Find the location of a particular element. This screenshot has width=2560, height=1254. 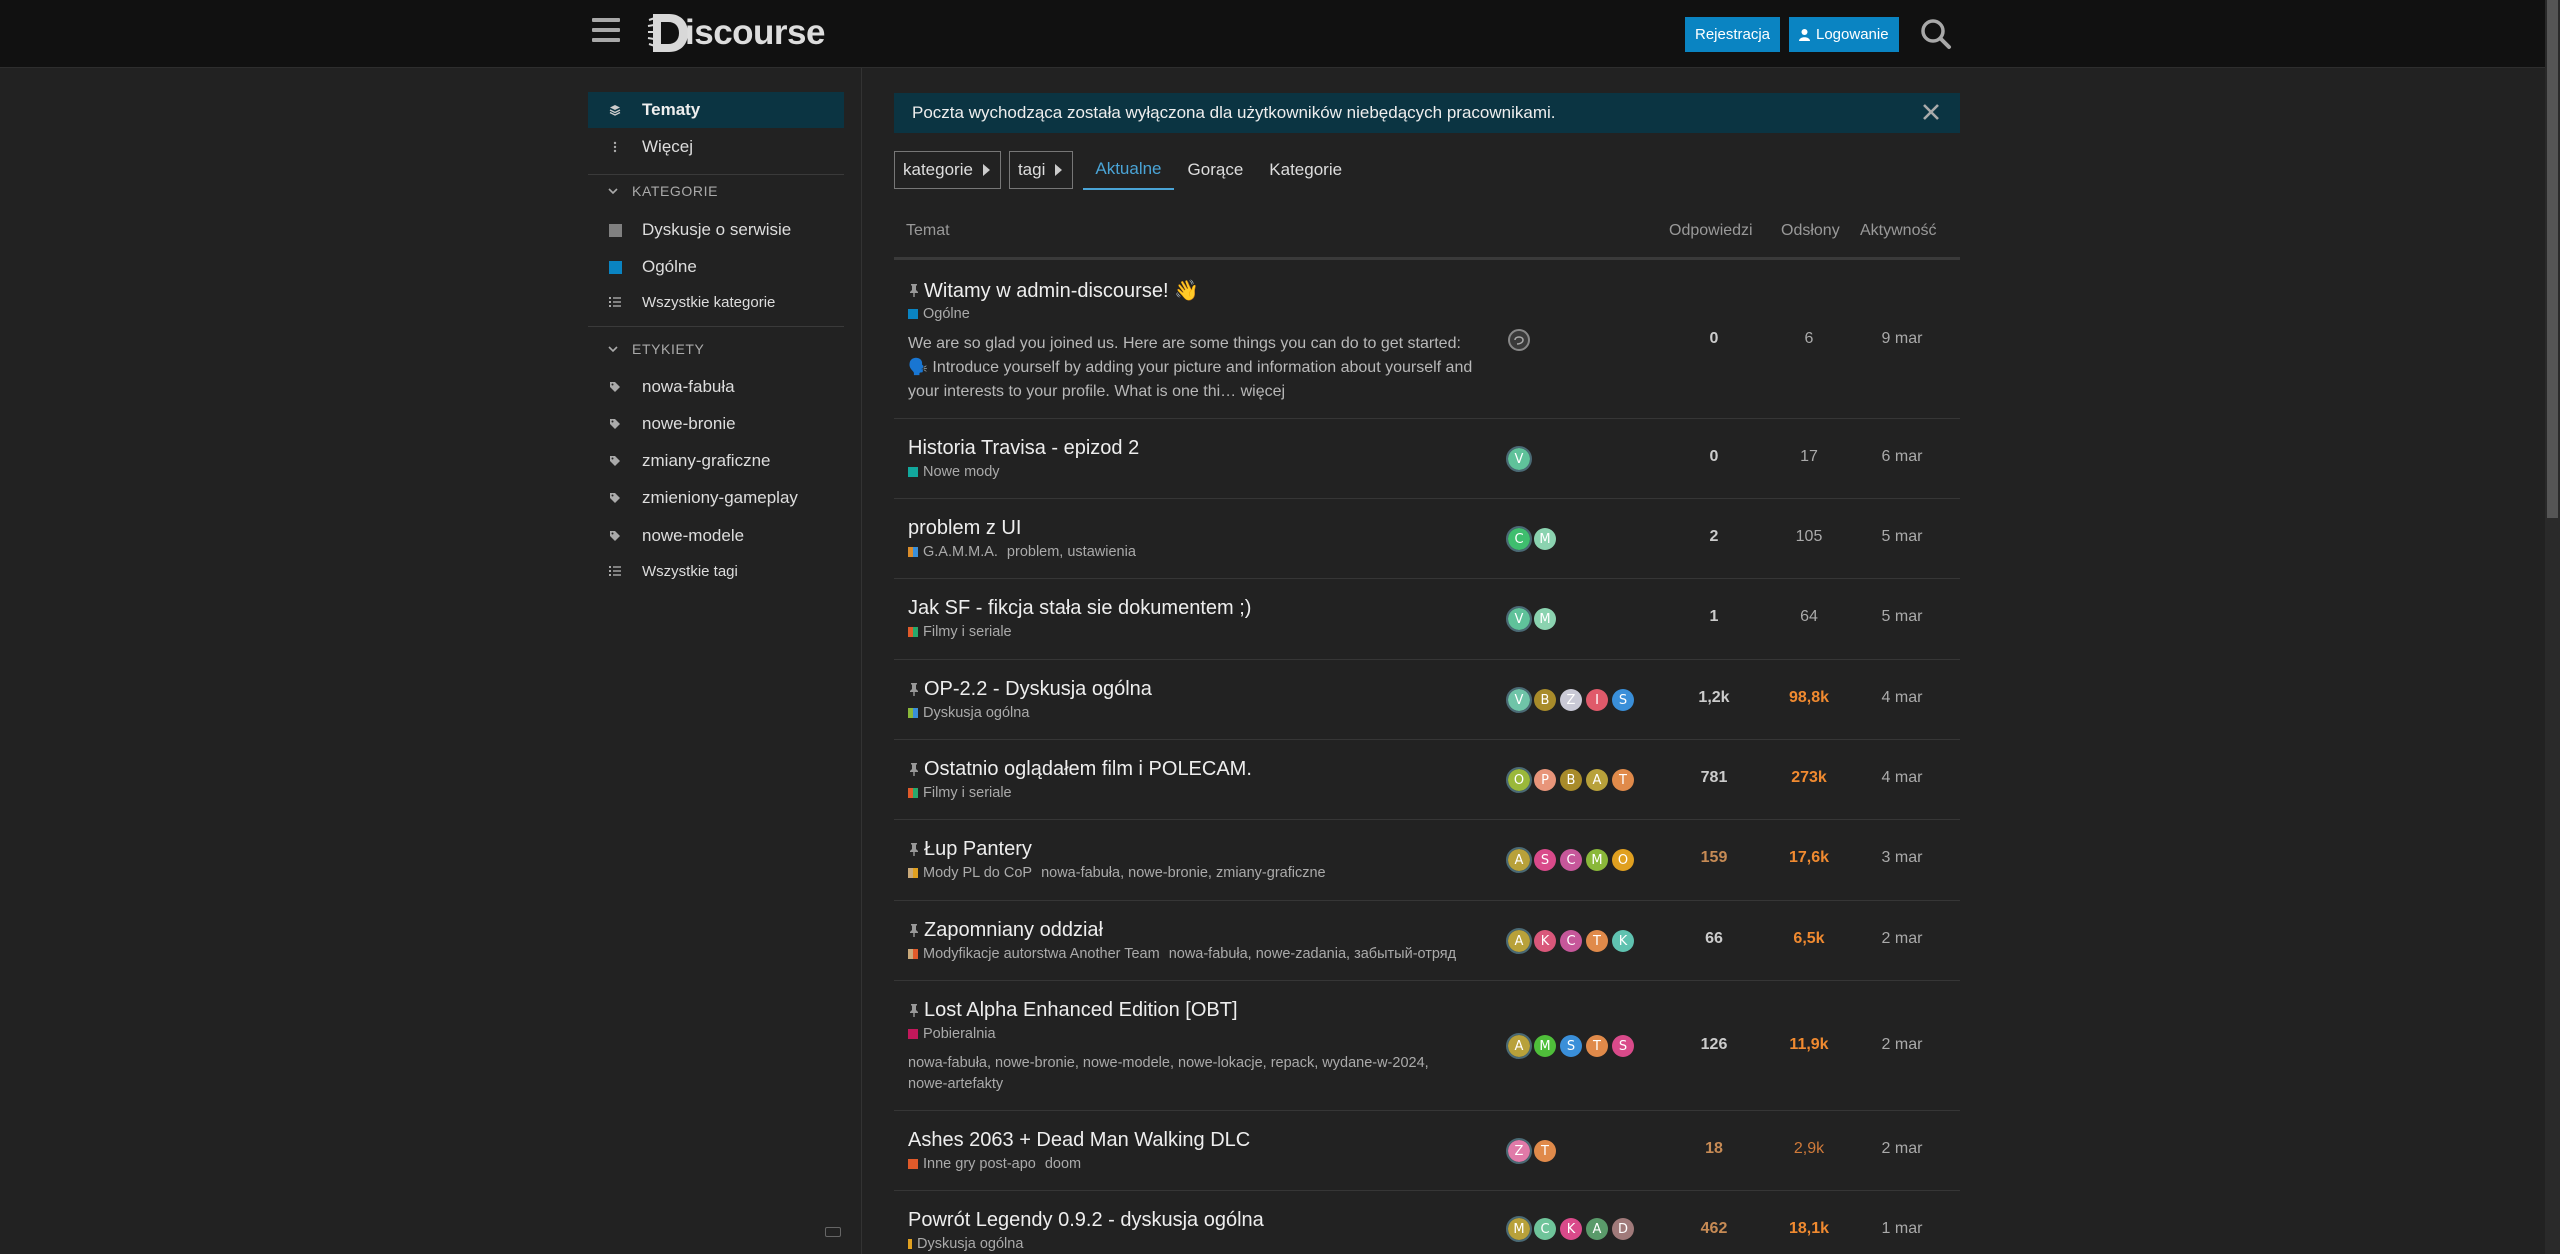

topic-title: OP-2.2 - Dyskusja ogólna is located at coordinates (1030, 689).